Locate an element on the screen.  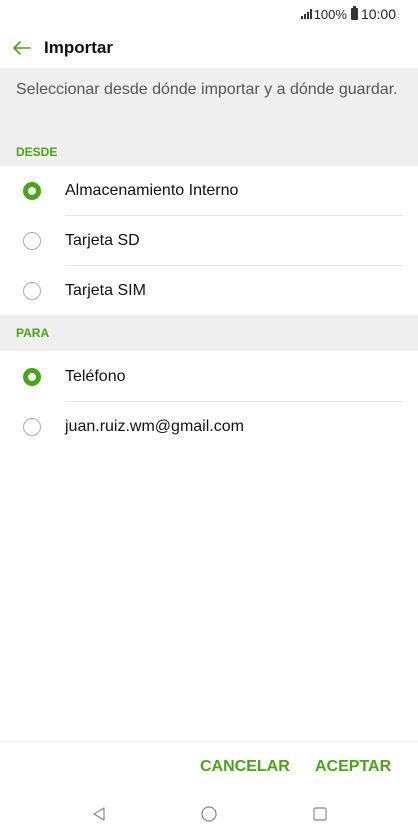
battery-icon is located at coordinates (354, 13).